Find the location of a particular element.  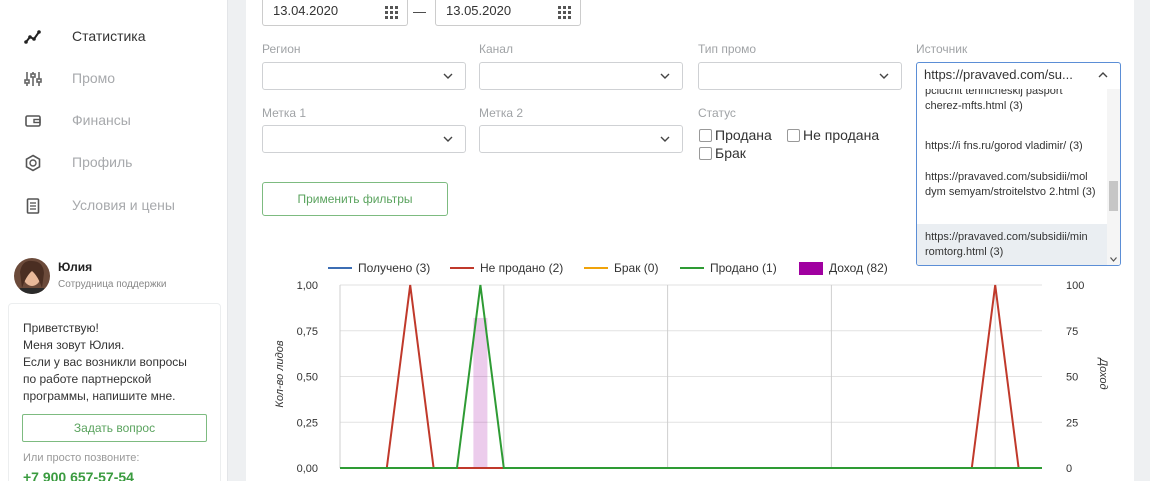

y-tick-label: 0,00 is located at coordinates (307, 469).